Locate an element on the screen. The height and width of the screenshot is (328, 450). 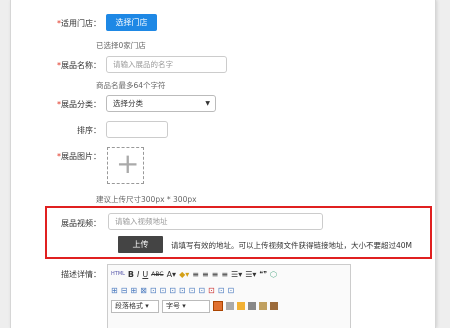
image-label: *展品图片： is located at coordinates (79, 156).